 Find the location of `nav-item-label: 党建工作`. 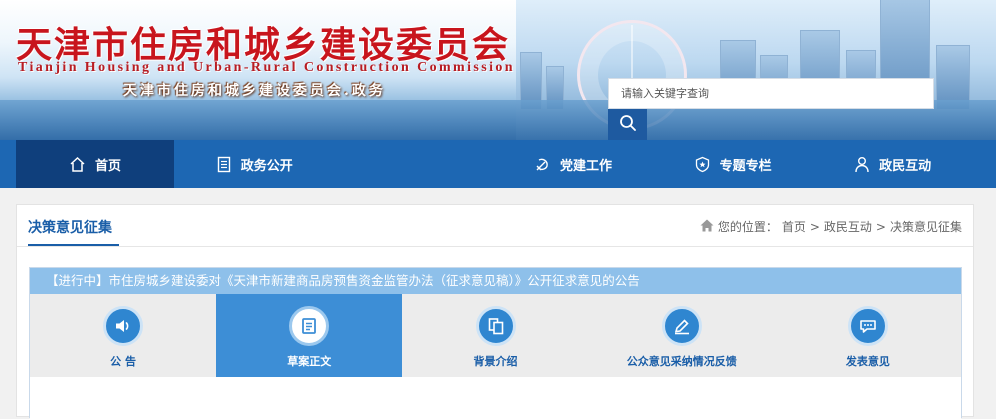

nav-item-label: 党建工作 is located at coordinates (585, 166).